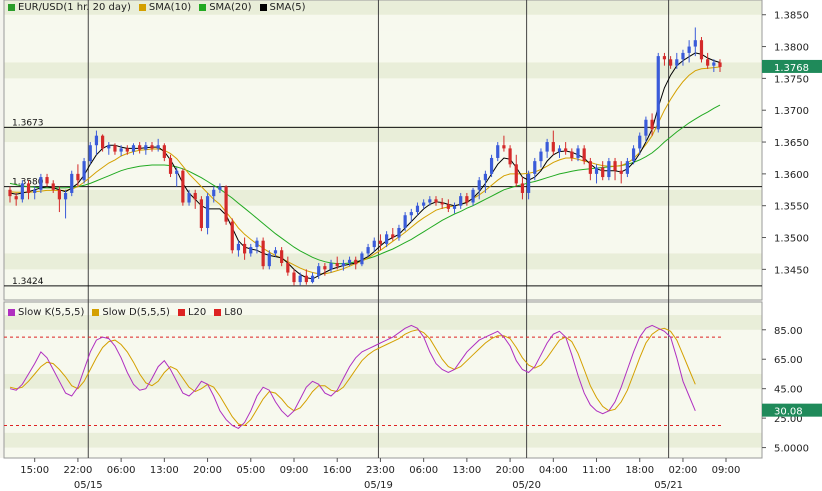  What do you see at coordinates (228, 312) in the screenshot?
I see `legend-item-l80: L80` at bounding box center [228, 312].